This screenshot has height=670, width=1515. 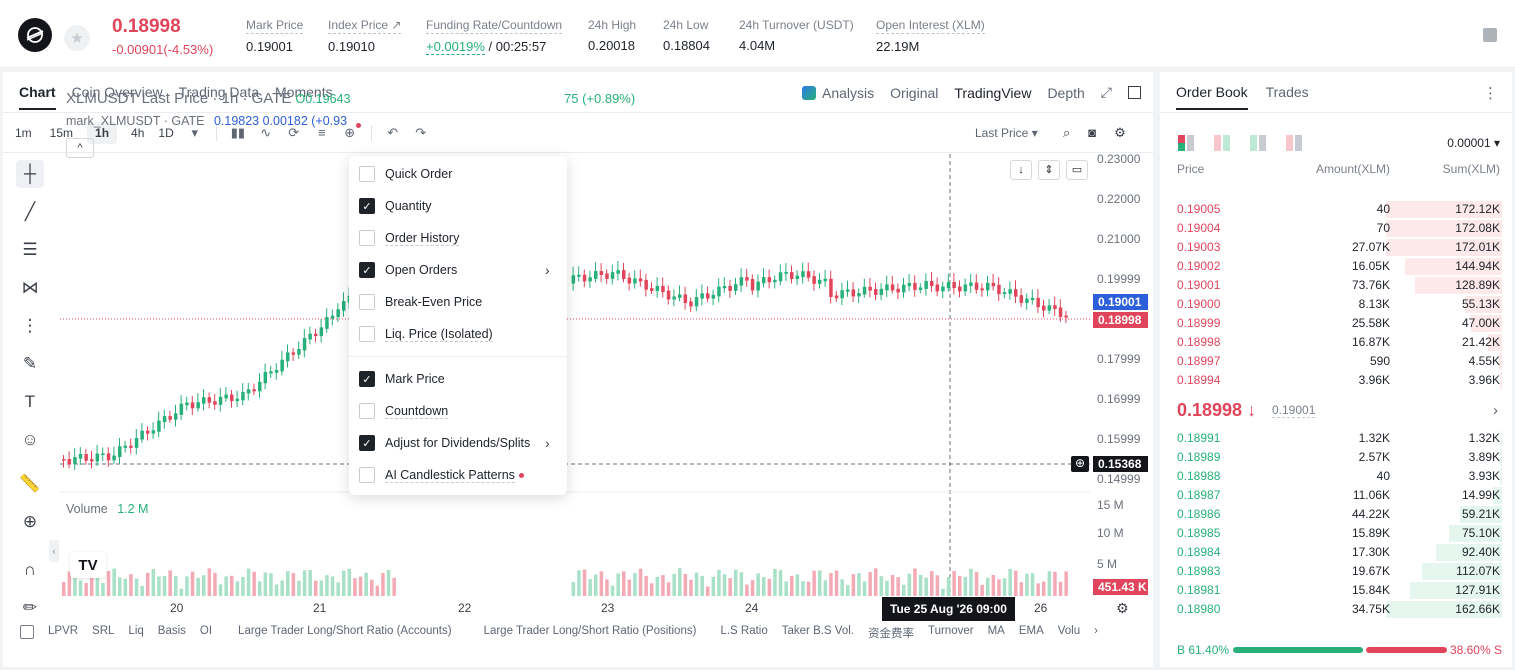 I want to click on bid-row: 0.18984 17.30K 92.40K, so click(x=1336, y=552).